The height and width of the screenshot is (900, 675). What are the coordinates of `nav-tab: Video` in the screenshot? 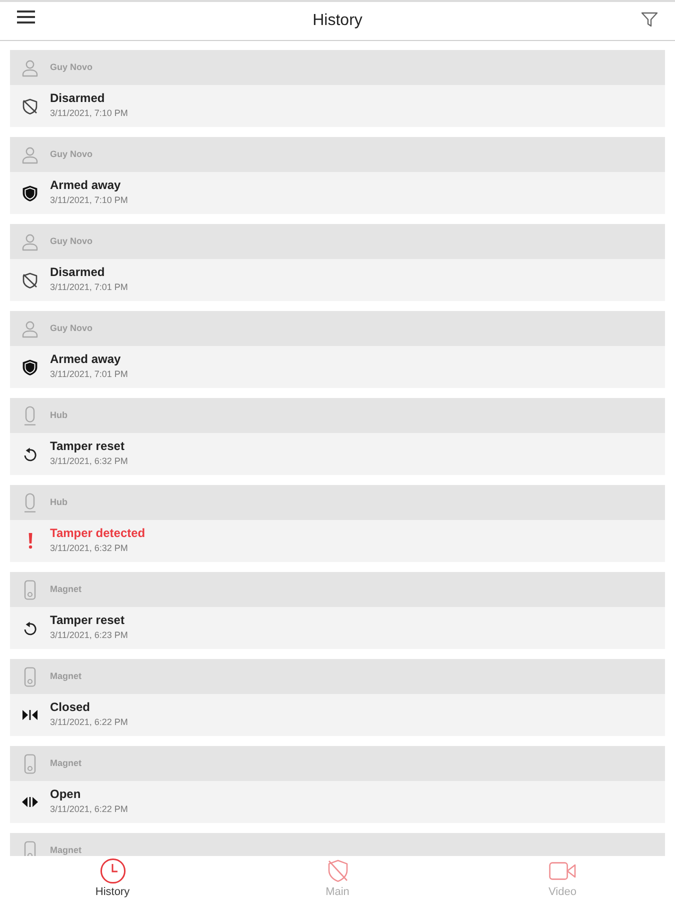 It's located at (562, 878).